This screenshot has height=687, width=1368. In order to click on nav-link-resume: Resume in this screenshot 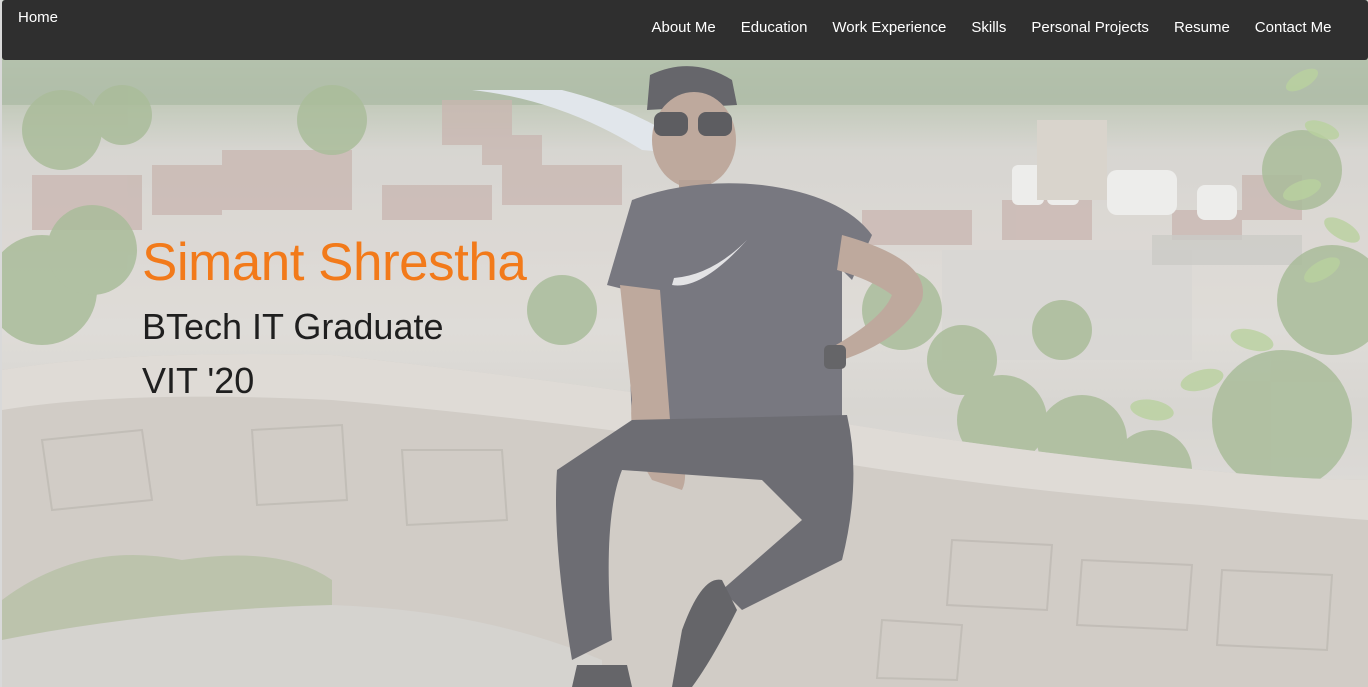, I will do `click(1201, 27)`.